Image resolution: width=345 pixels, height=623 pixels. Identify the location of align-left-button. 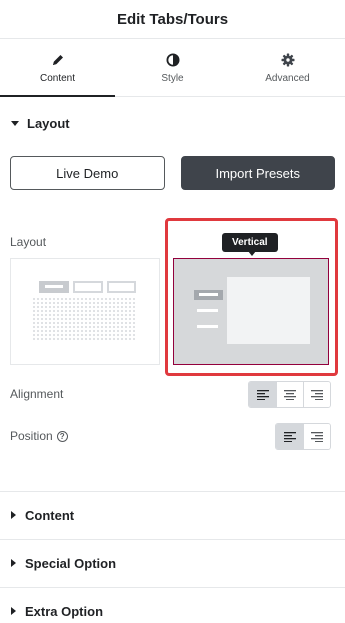
(262, 394).